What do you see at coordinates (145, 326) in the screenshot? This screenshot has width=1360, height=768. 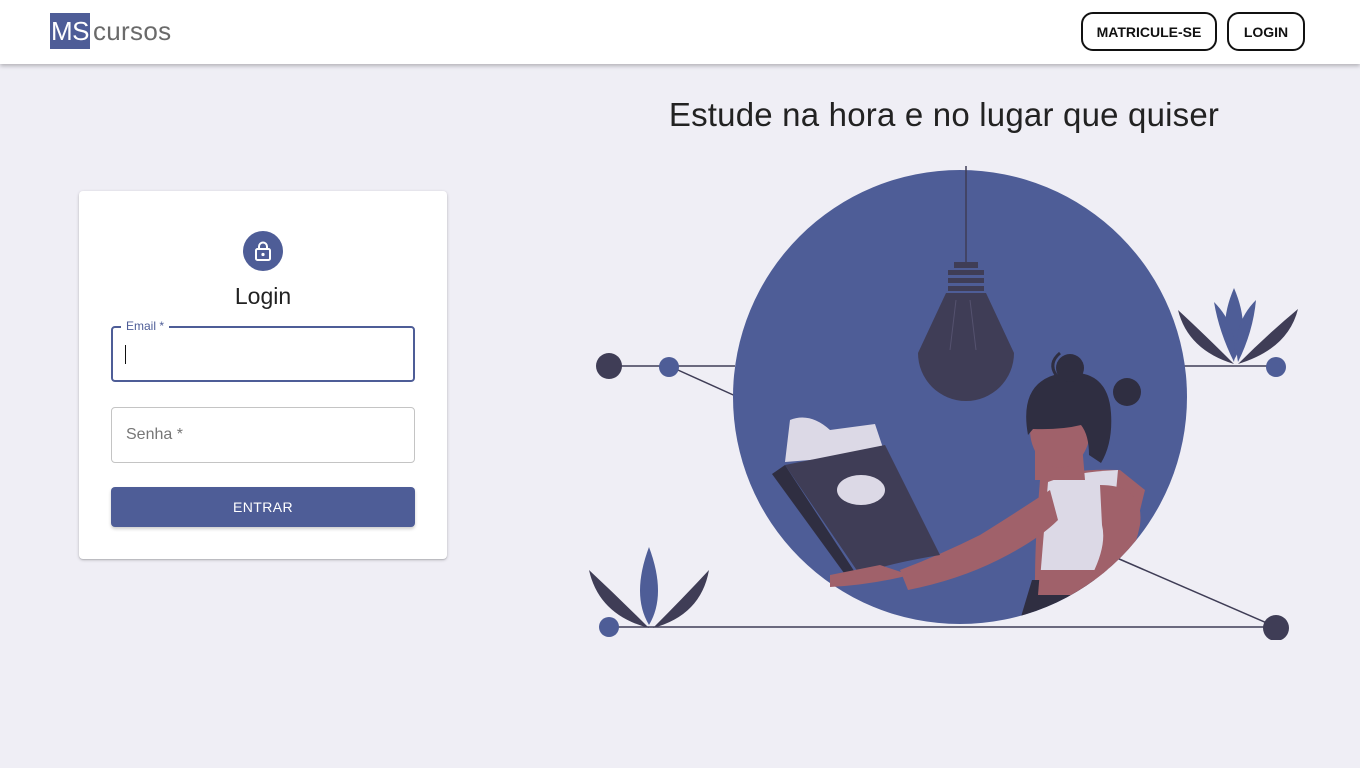 I see `email-label: Email *` at bounding box center [145, 326].